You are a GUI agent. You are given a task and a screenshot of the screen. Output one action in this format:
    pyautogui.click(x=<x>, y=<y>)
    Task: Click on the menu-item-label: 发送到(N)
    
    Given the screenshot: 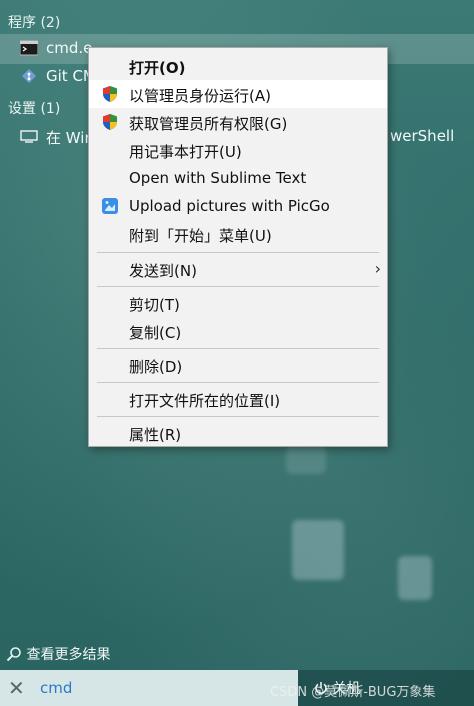 What is the action you would take?
    pyautogui.click(x=163, y=271)
    